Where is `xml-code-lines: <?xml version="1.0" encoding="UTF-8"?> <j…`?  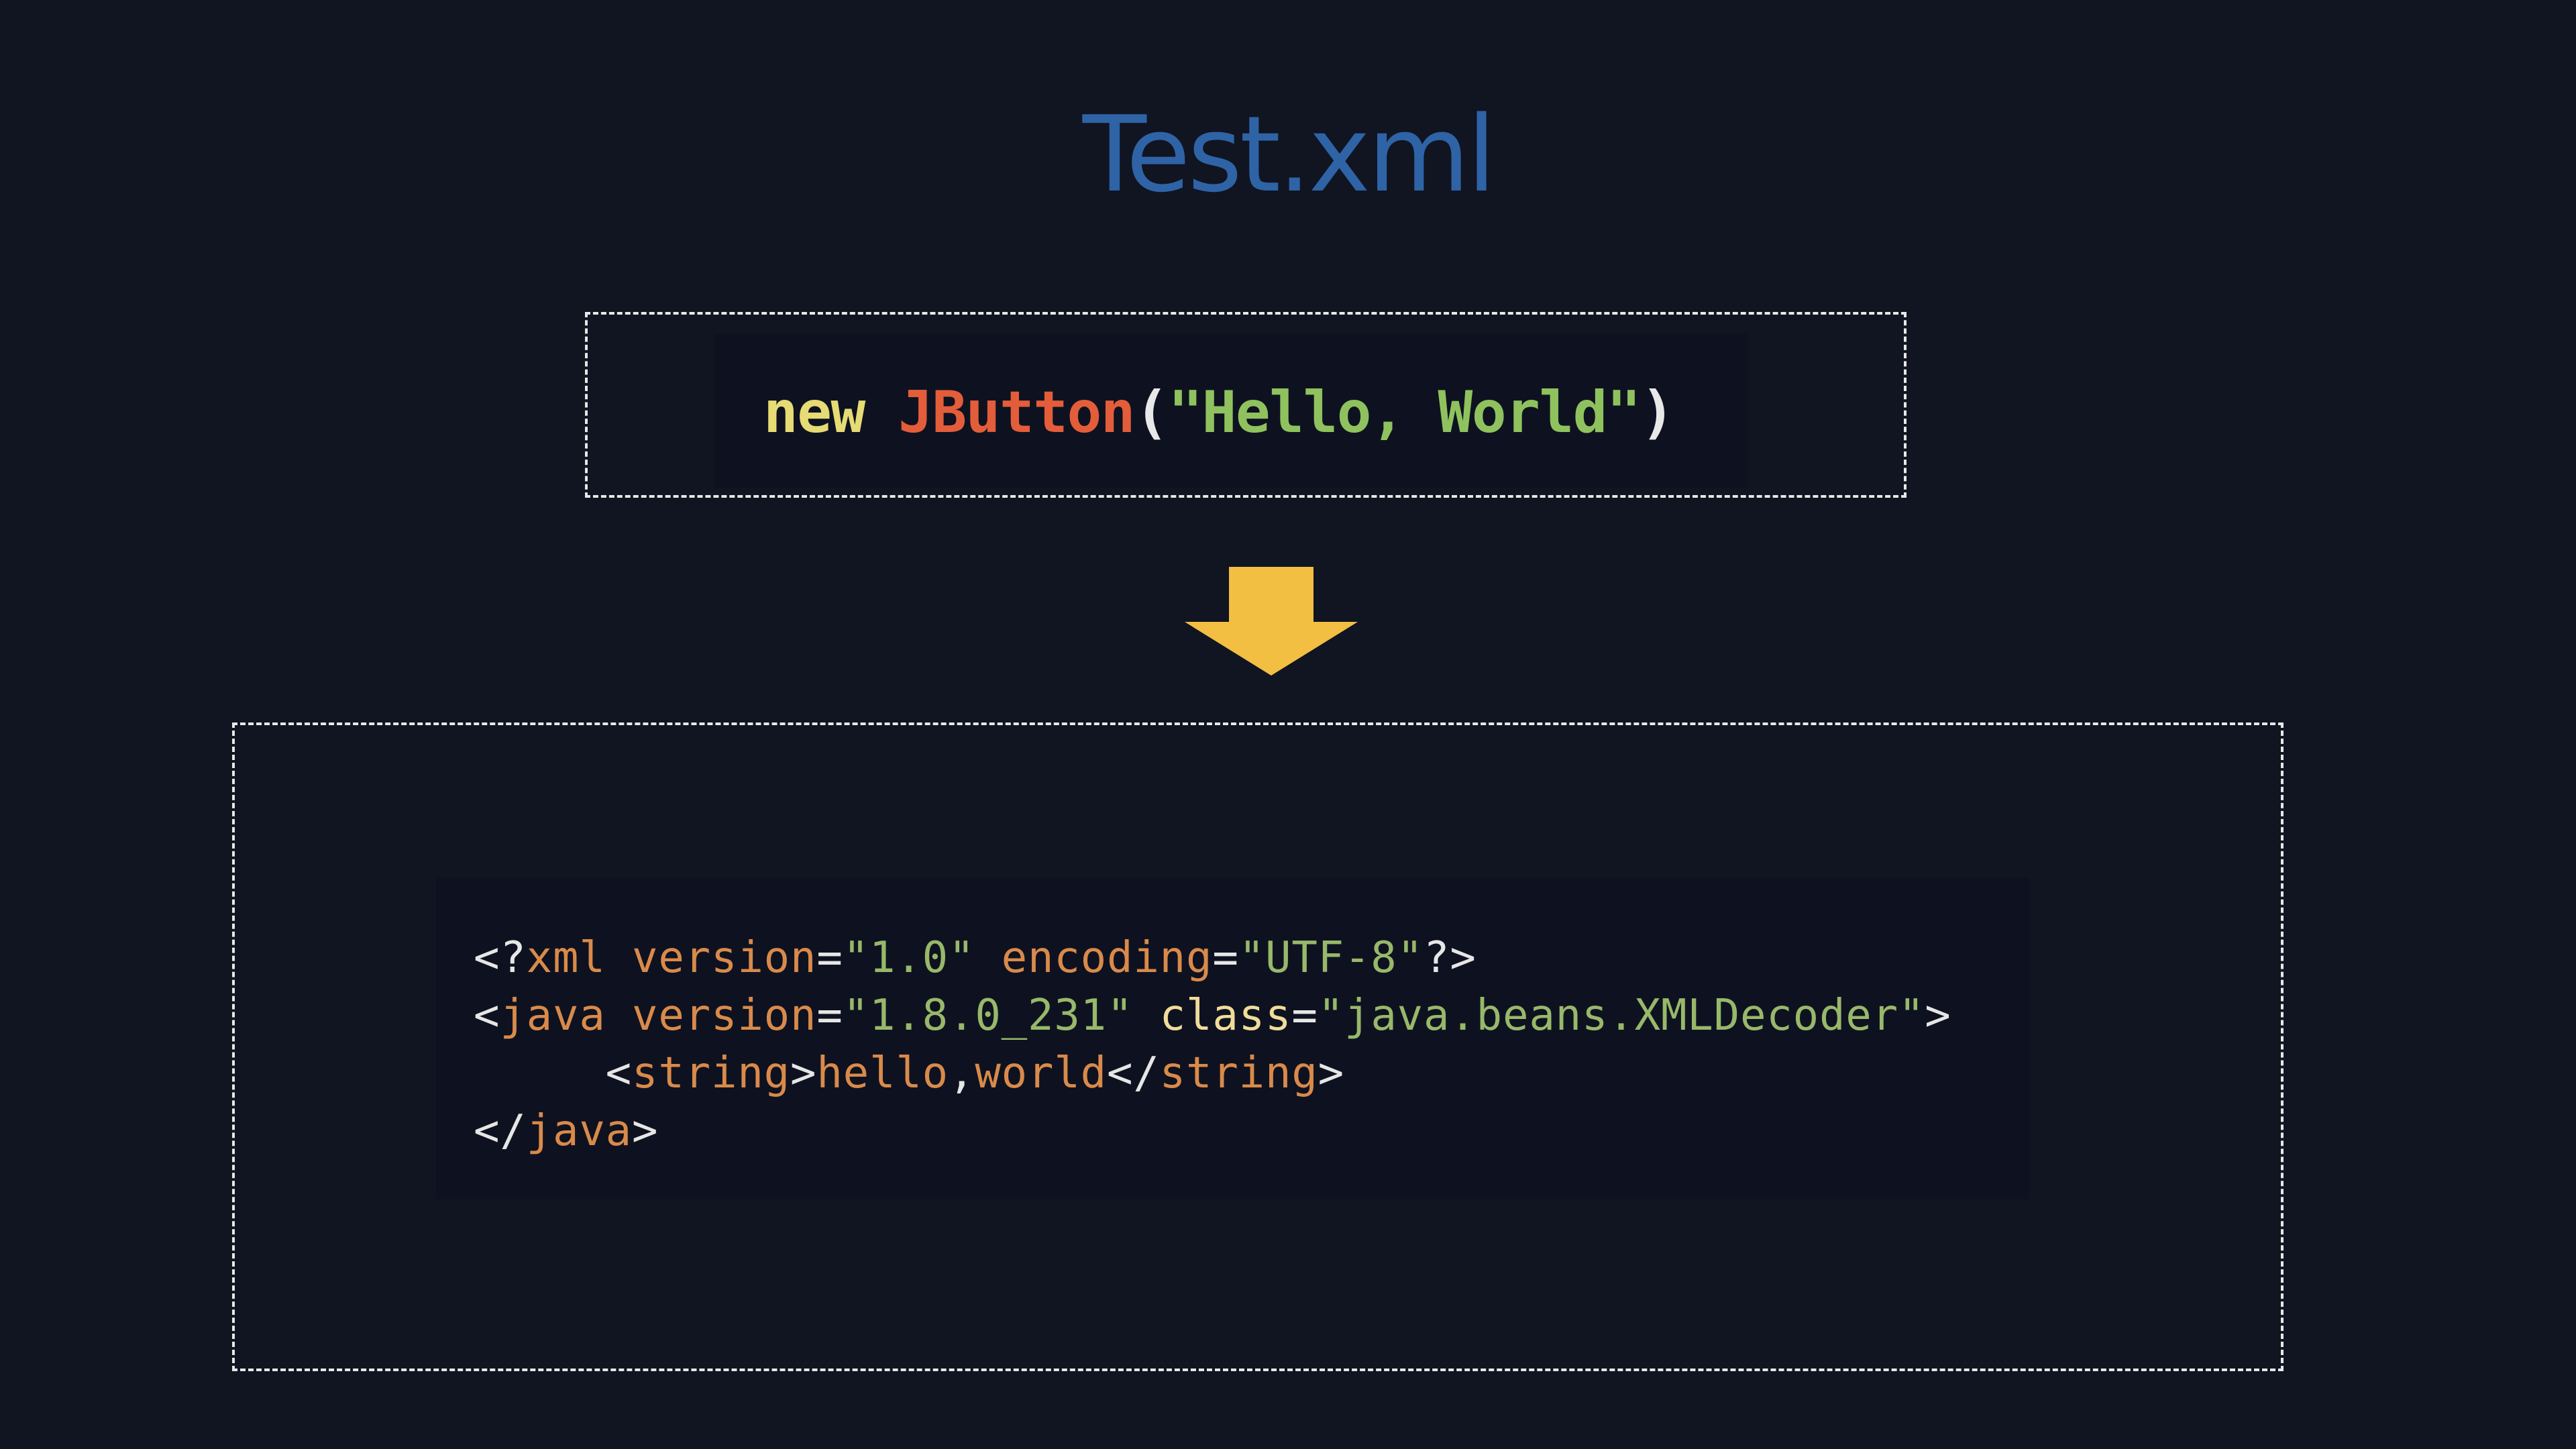 xml-code-lines: <?xml version="1.0" encoding="UTF-8"?> <j… is located at coordinates (1212, 1044).